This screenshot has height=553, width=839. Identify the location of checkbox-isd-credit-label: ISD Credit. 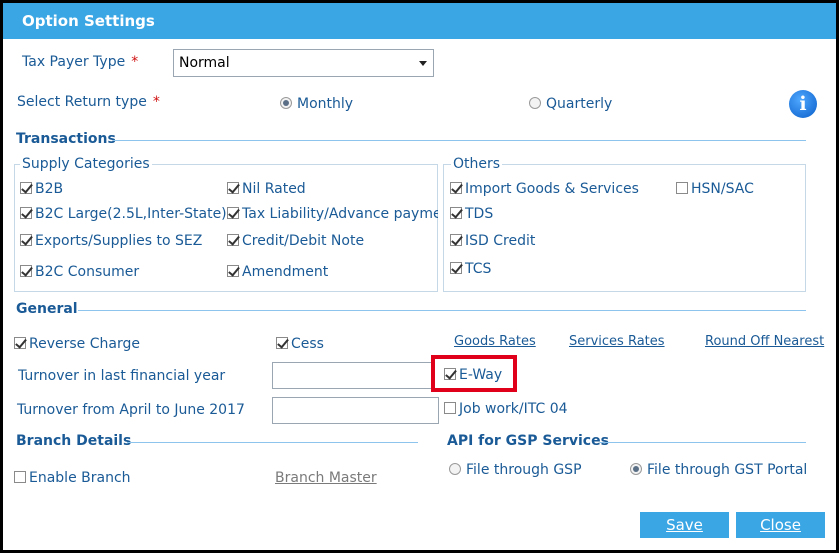
(500, 241).